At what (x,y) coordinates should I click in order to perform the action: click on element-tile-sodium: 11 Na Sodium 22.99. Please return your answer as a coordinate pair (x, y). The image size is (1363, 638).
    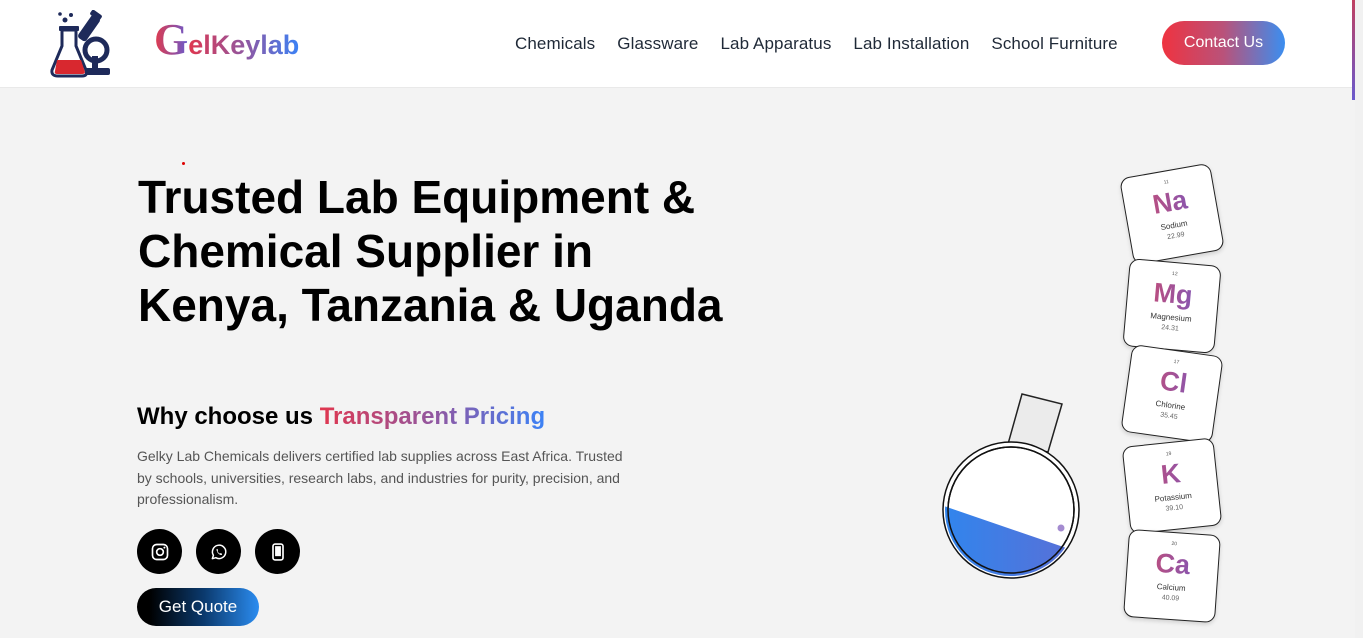
    Looking at the image, I should click on (1172, 214).